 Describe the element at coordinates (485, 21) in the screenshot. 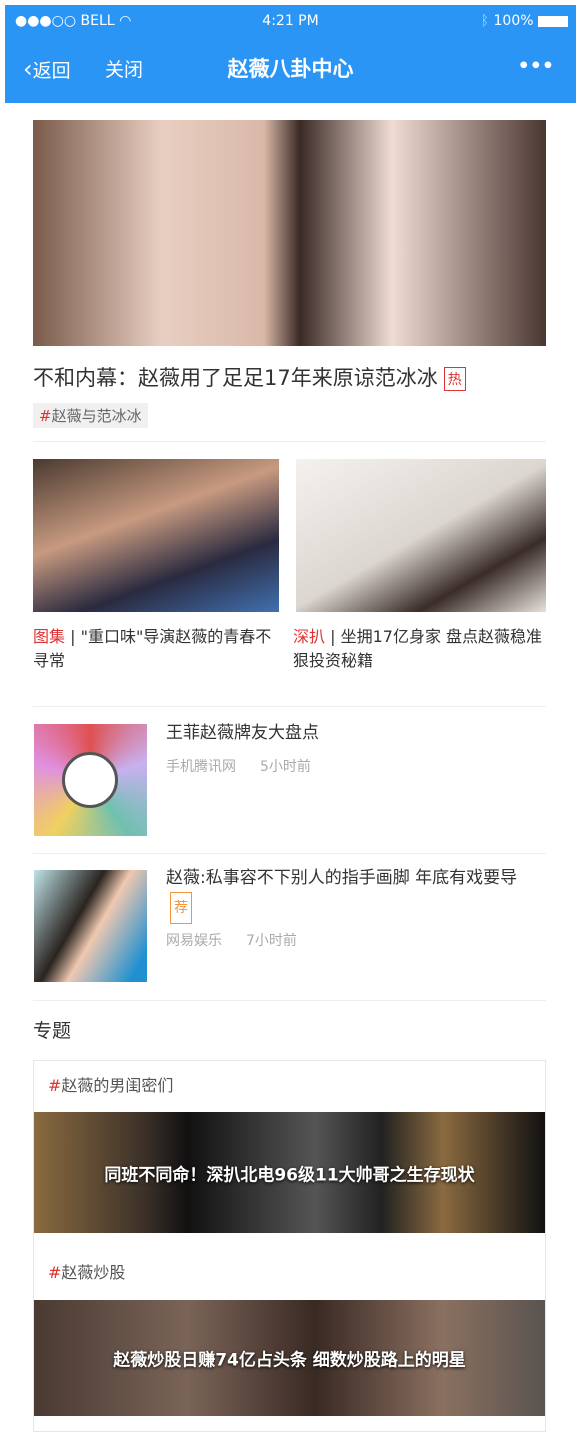

I see `bluetooth-icon: ᛒ` at that location.